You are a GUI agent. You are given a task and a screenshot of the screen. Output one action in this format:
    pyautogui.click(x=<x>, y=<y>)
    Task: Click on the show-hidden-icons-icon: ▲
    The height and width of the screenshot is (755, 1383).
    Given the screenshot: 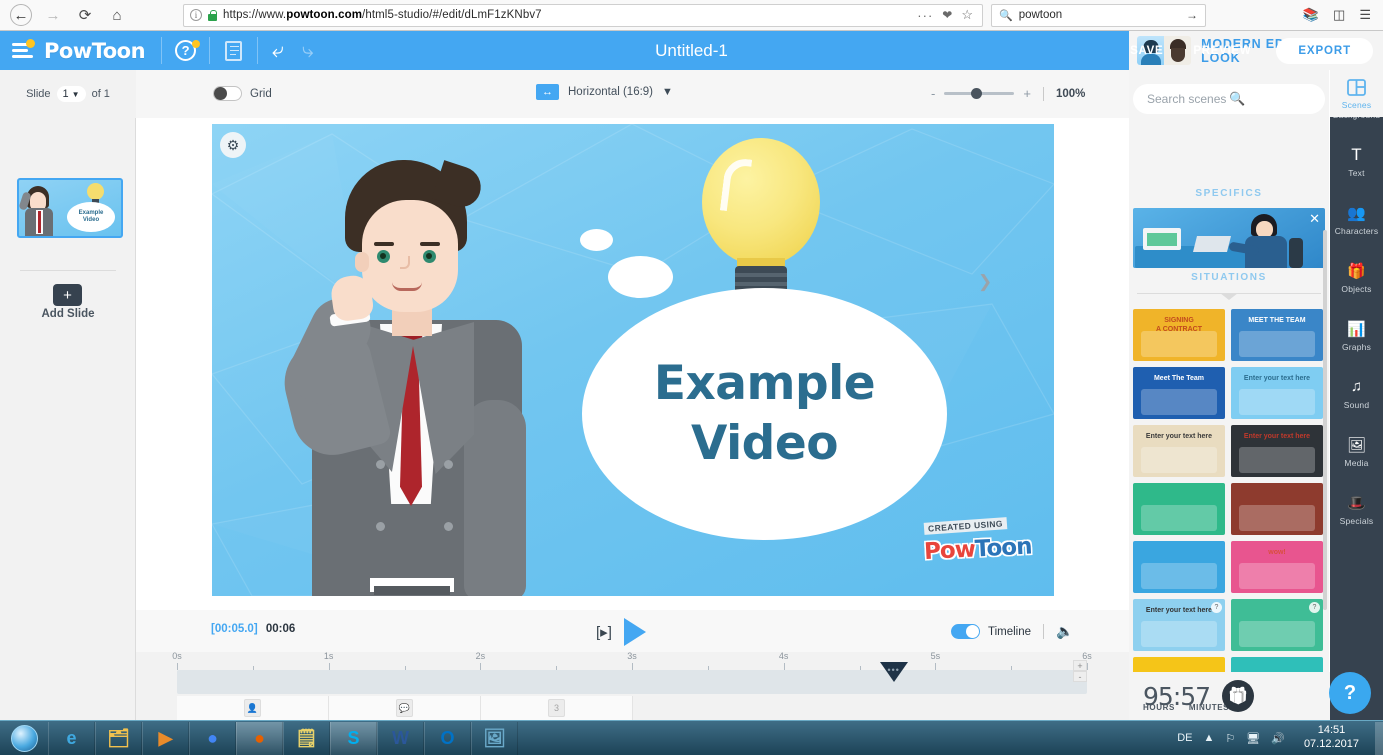 What is the action you would take?
    pyautogui.click(x=1209, y=738)
    